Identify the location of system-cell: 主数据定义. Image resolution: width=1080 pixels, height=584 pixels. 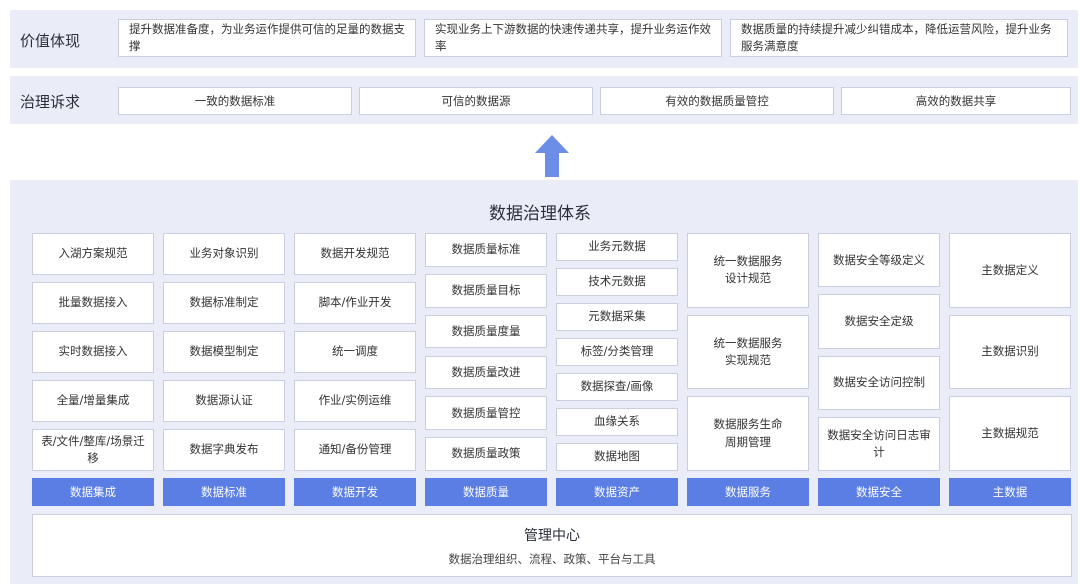
(1010, 270).